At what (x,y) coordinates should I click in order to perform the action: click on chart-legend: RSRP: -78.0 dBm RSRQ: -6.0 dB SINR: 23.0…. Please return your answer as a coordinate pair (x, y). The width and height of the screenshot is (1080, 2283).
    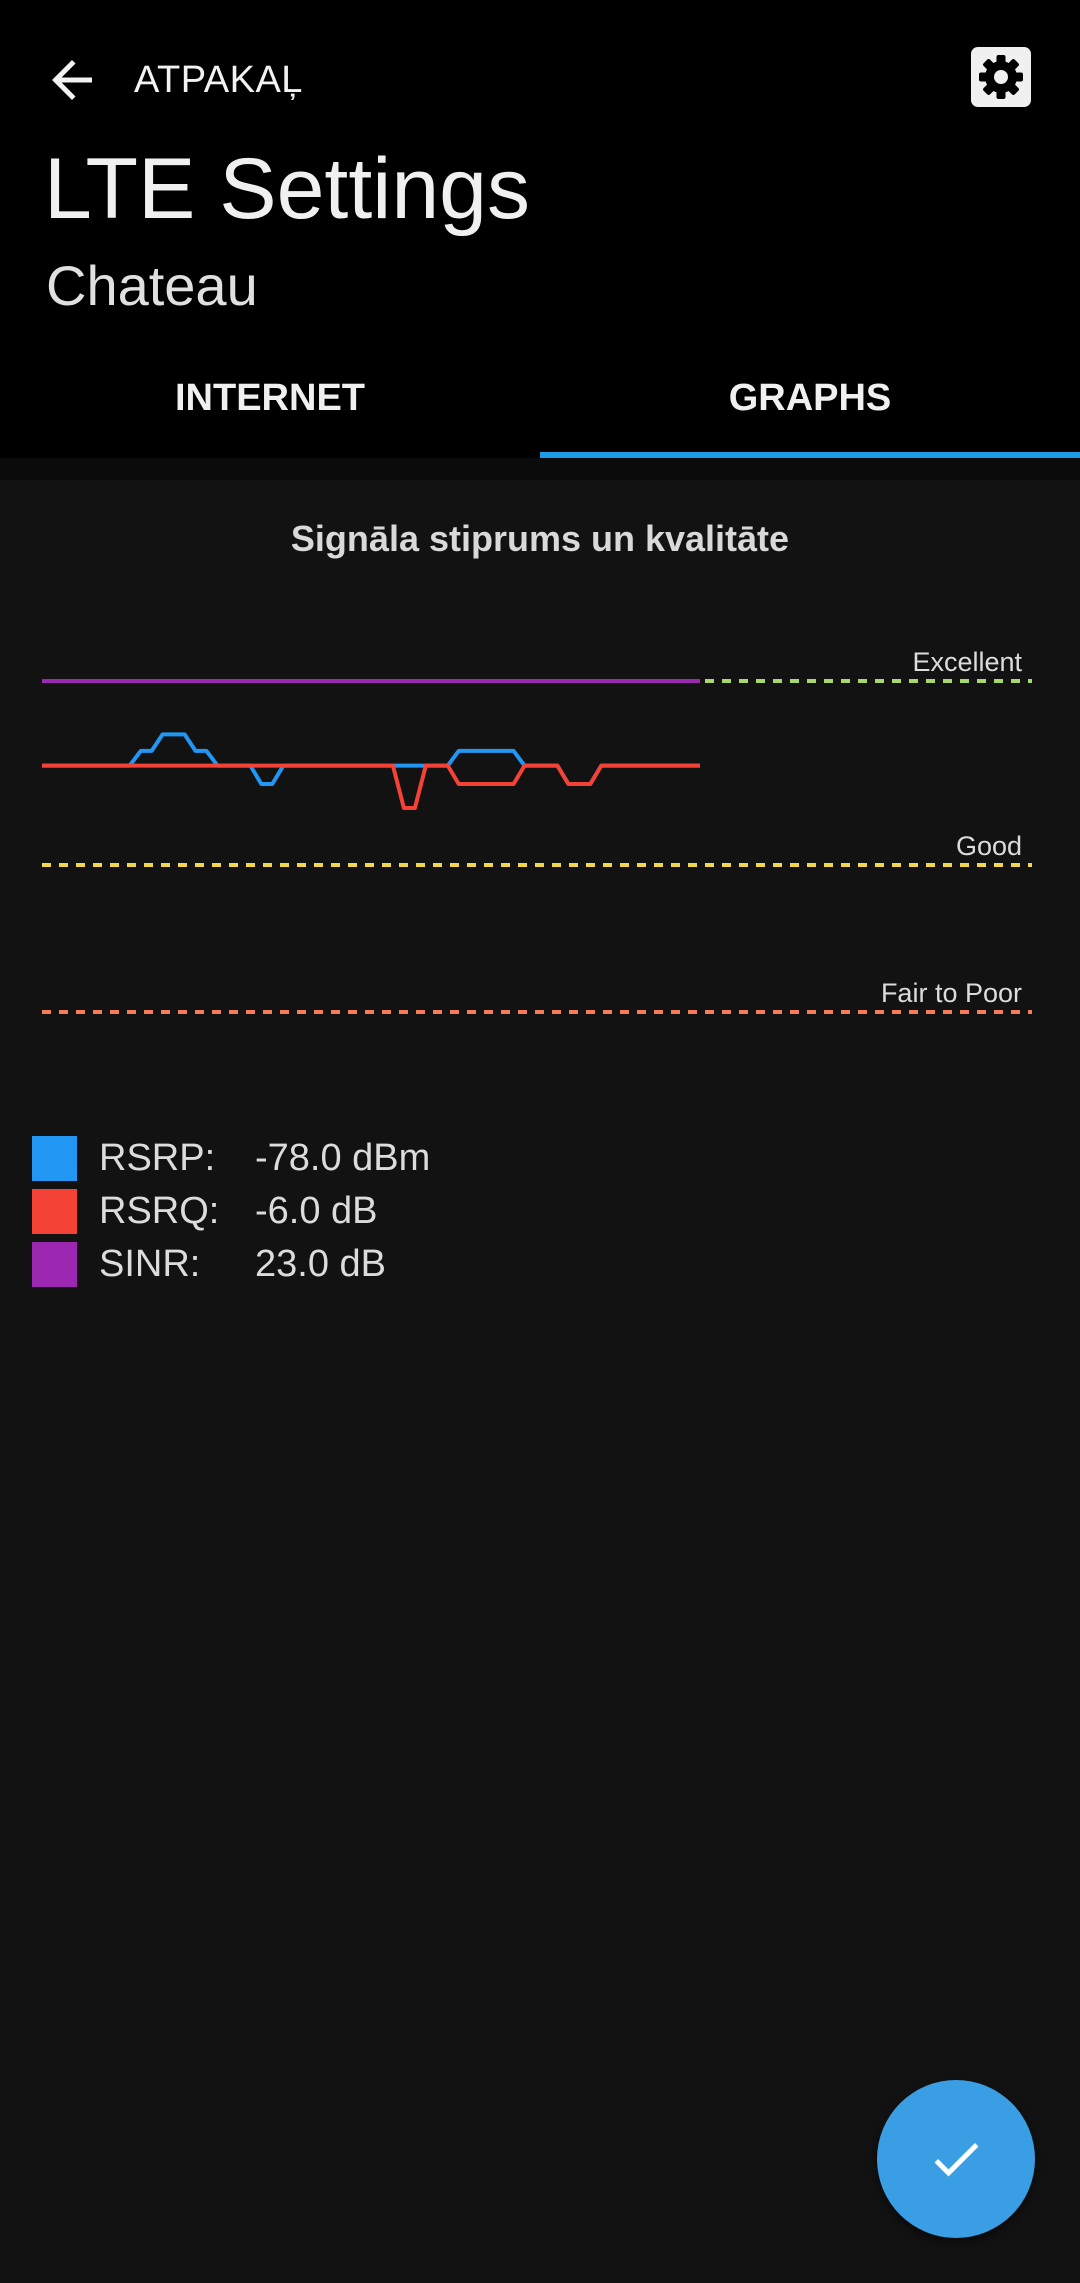
    Looking at the image, I should click on (231, 1211).